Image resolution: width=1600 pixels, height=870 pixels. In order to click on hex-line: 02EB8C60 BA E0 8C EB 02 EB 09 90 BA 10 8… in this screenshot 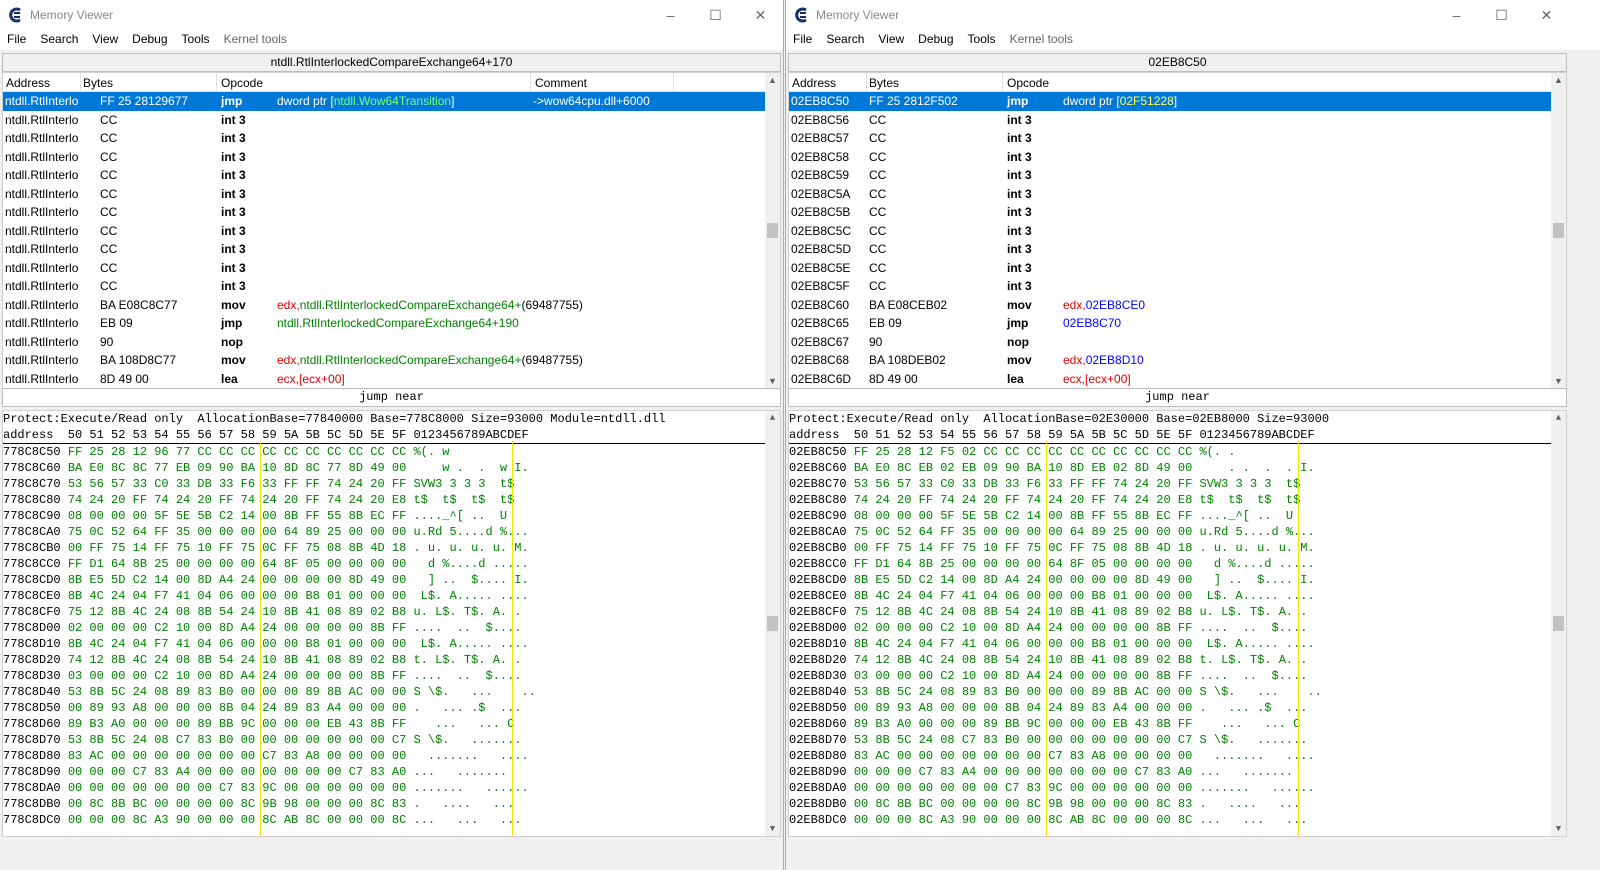, I will do `click(1177, 468)`.